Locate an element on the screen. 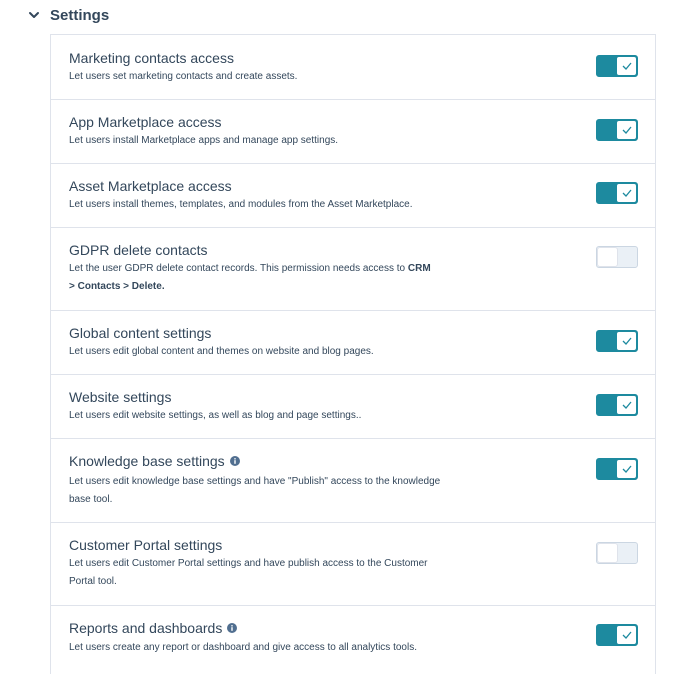  customer-portal-toggle is located at coordinates (617, 553).